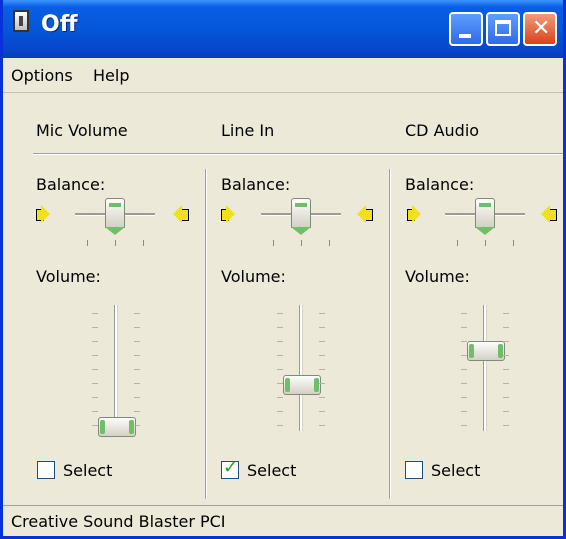 The image size is (566, 539). Describe the element at coordinates (283, 520) in the screenshot. I see `status-bar: Creative Sound Blaster PCI` at that location.